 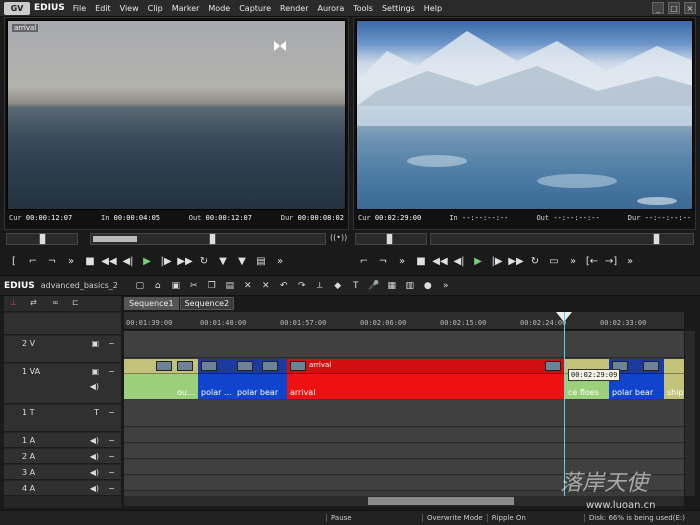 What do you see at coordinates (185, 261) in the screenshot?
I see `fast-forward-icon: ▶▶` at bounding box center [185, 261].